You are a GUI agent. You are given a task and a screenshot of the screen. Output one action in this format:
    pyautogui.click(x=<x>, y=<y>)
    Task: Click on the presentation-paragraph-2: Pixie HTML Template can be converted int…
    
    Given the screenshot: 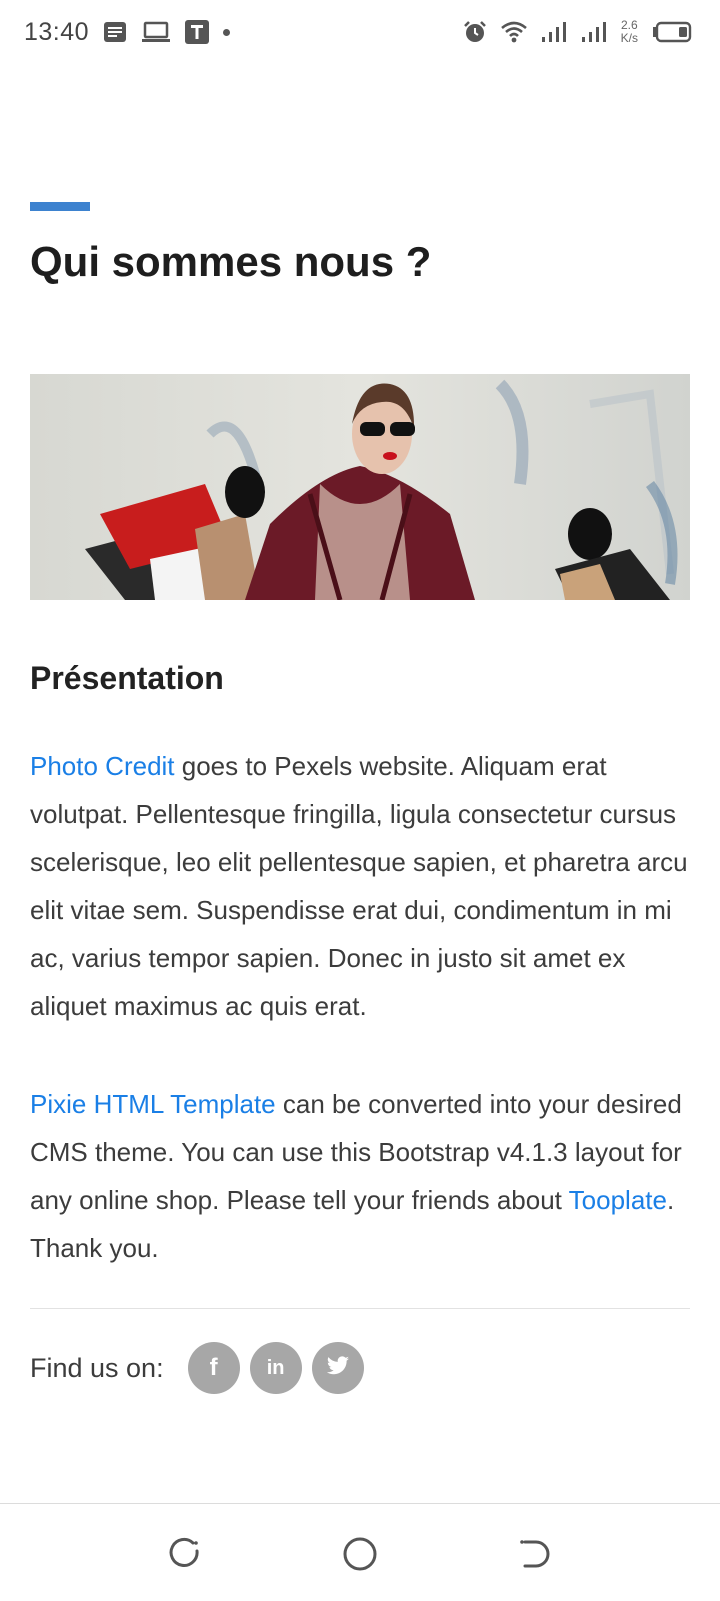 What is the action you would take?
    pyautogui.click(x=360, y=1176)
    